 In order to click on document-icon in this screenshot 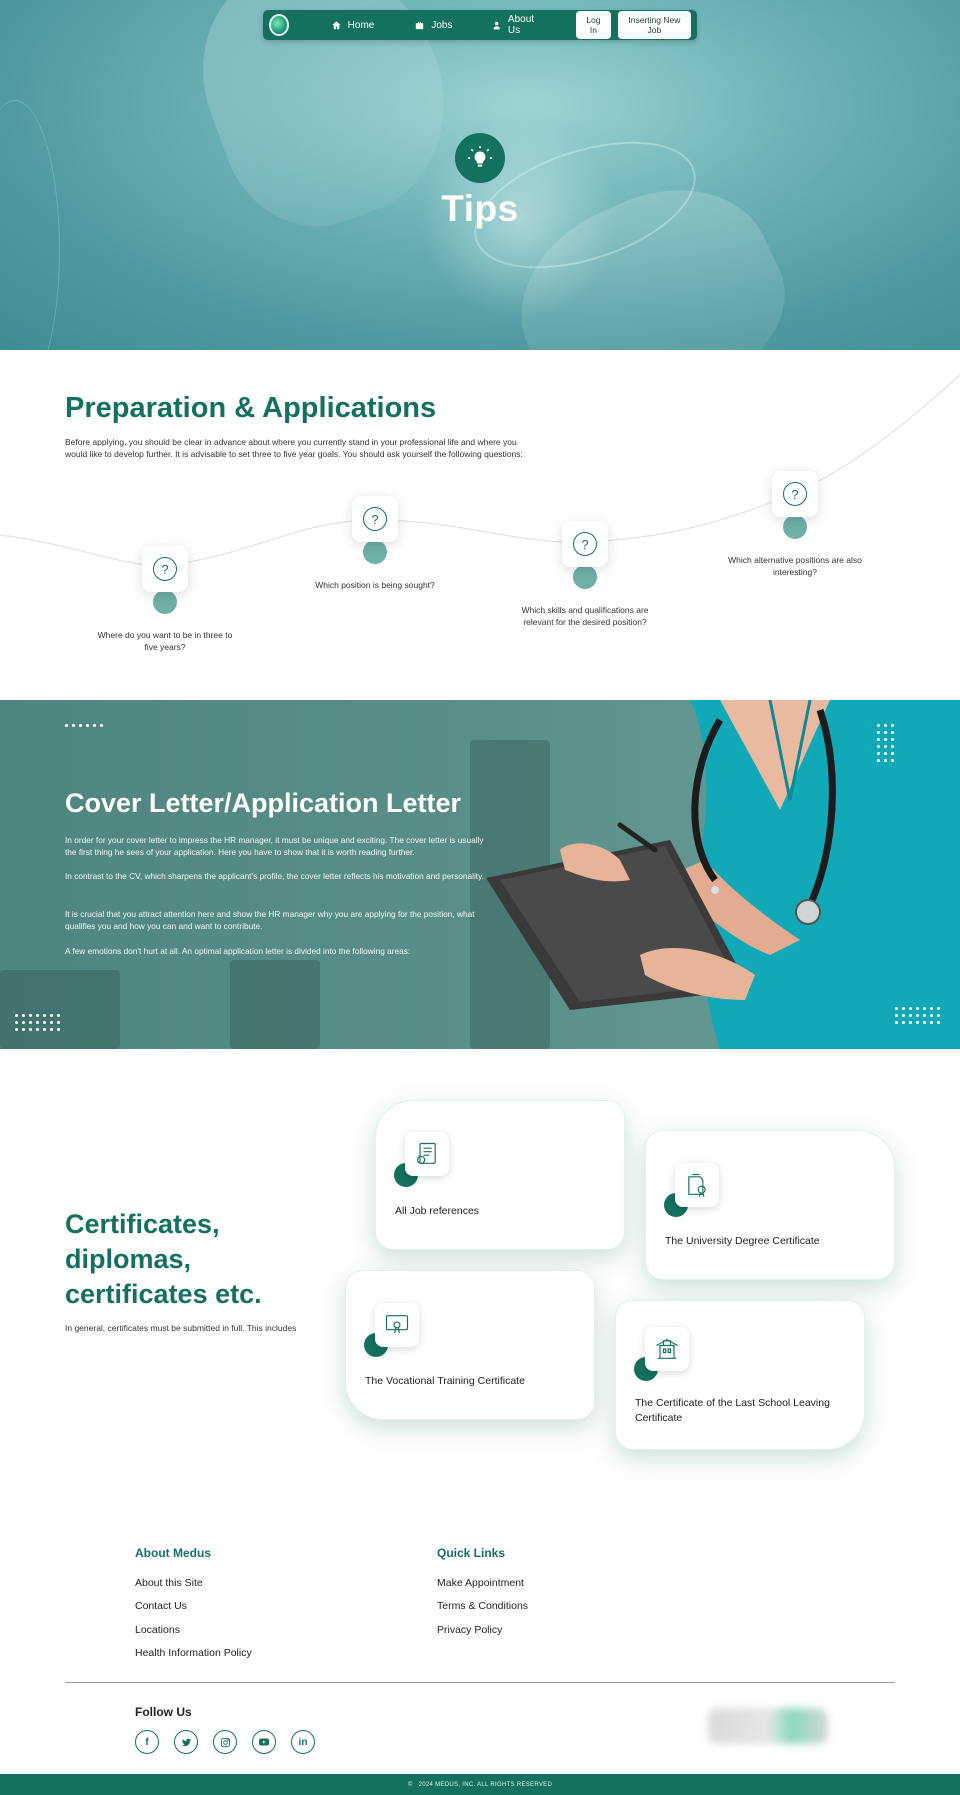, I will do `click(427, 1154)`.